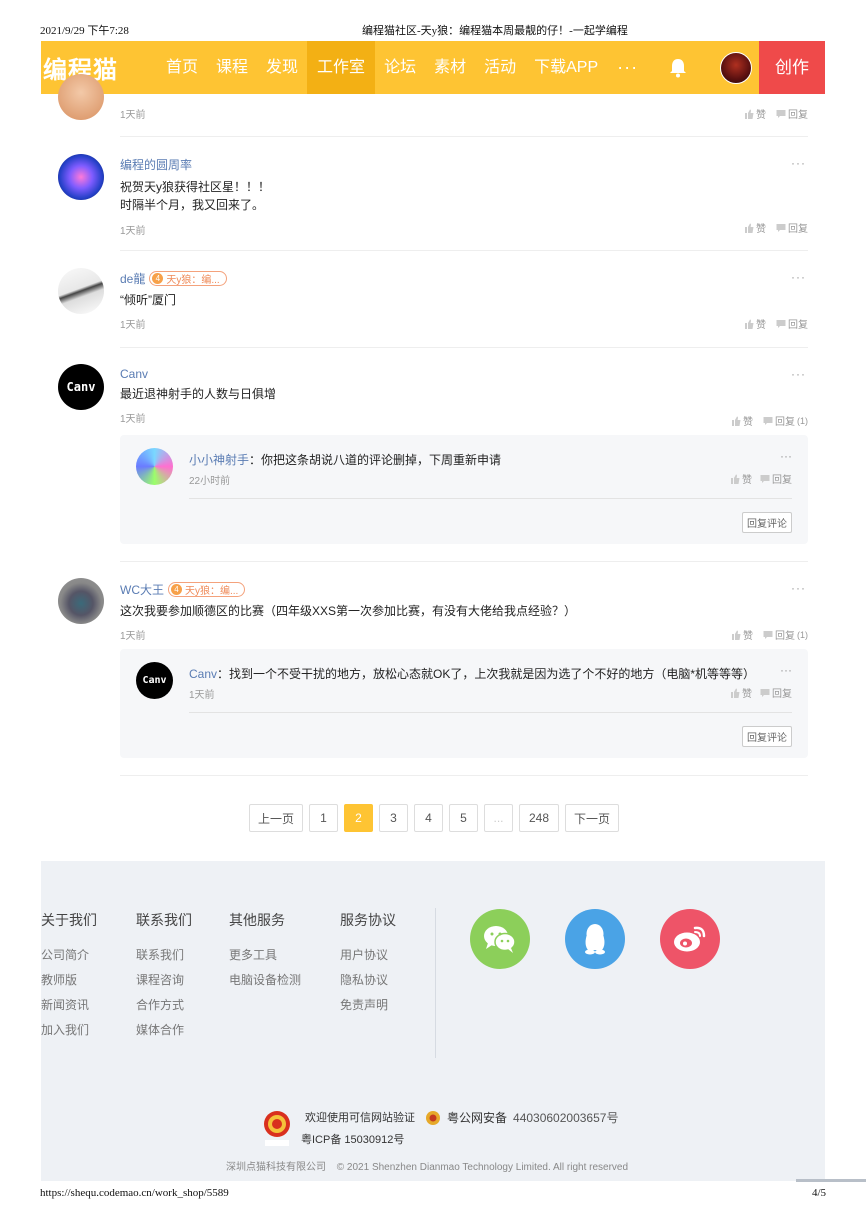 This screenshot has height=1222, width=866. What do you see at coordinates (276, 818) in the screenshot?
I see `prev-page-button: 上一页` at bounding box center [276, 818].